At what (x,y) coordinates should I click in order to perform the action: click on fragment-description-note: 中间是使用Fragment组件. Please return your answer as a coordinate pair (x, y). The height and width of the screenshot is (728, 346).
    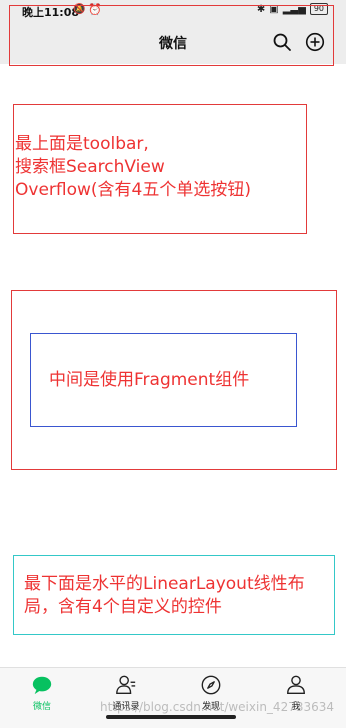
    Looking at the image, I should click on (149, 380).